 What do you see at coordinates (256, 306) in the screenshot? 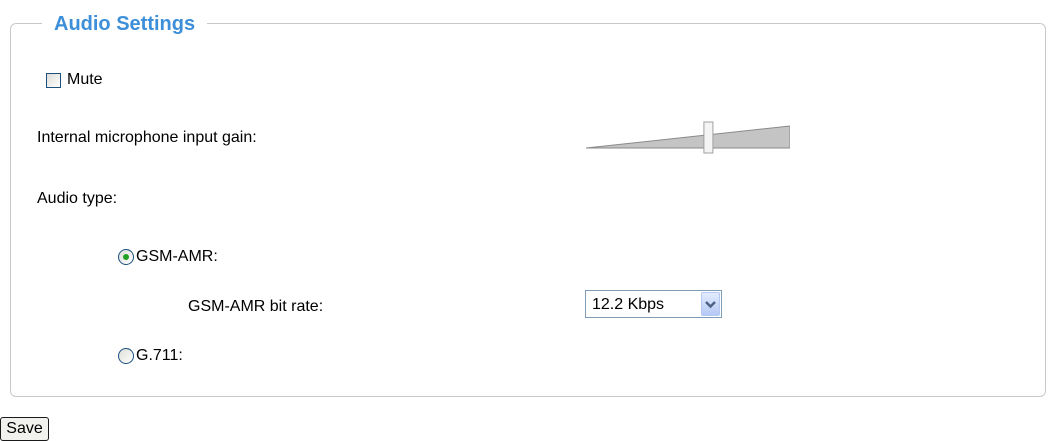
I see `gsm-amr-bitrate-label: GSM-AMR bit rate:` at bounding box center [256, 306].